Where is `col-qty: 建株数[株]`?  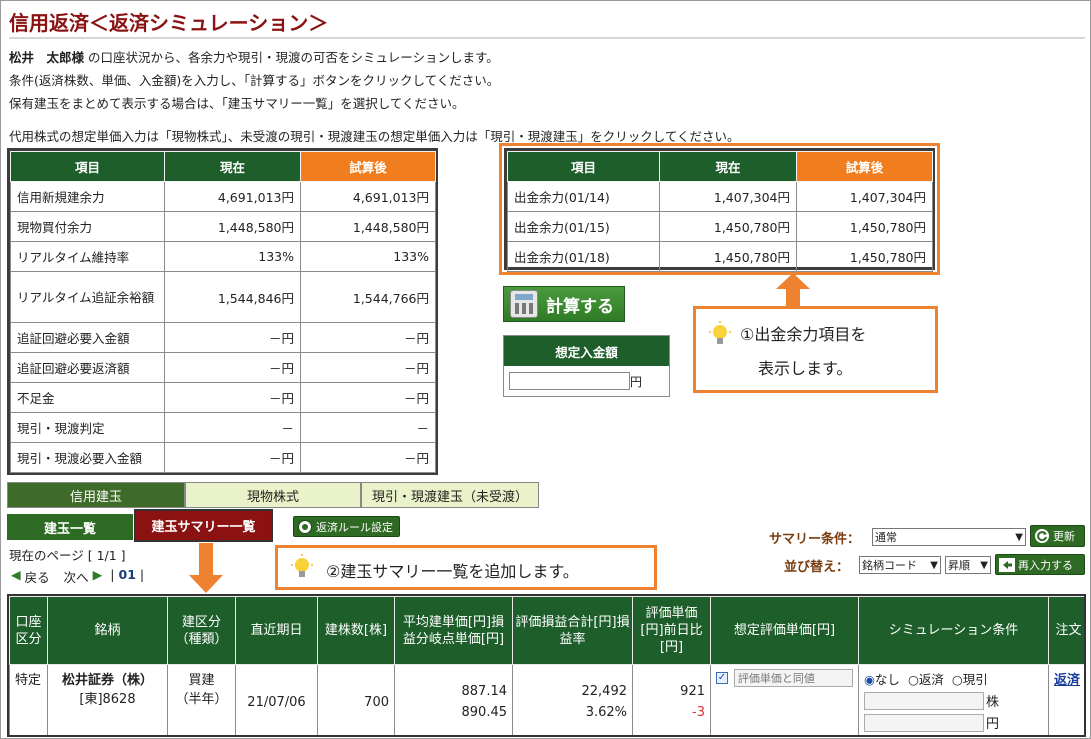
col-qty: 建株数[株] is located at coordinates (356, 630).